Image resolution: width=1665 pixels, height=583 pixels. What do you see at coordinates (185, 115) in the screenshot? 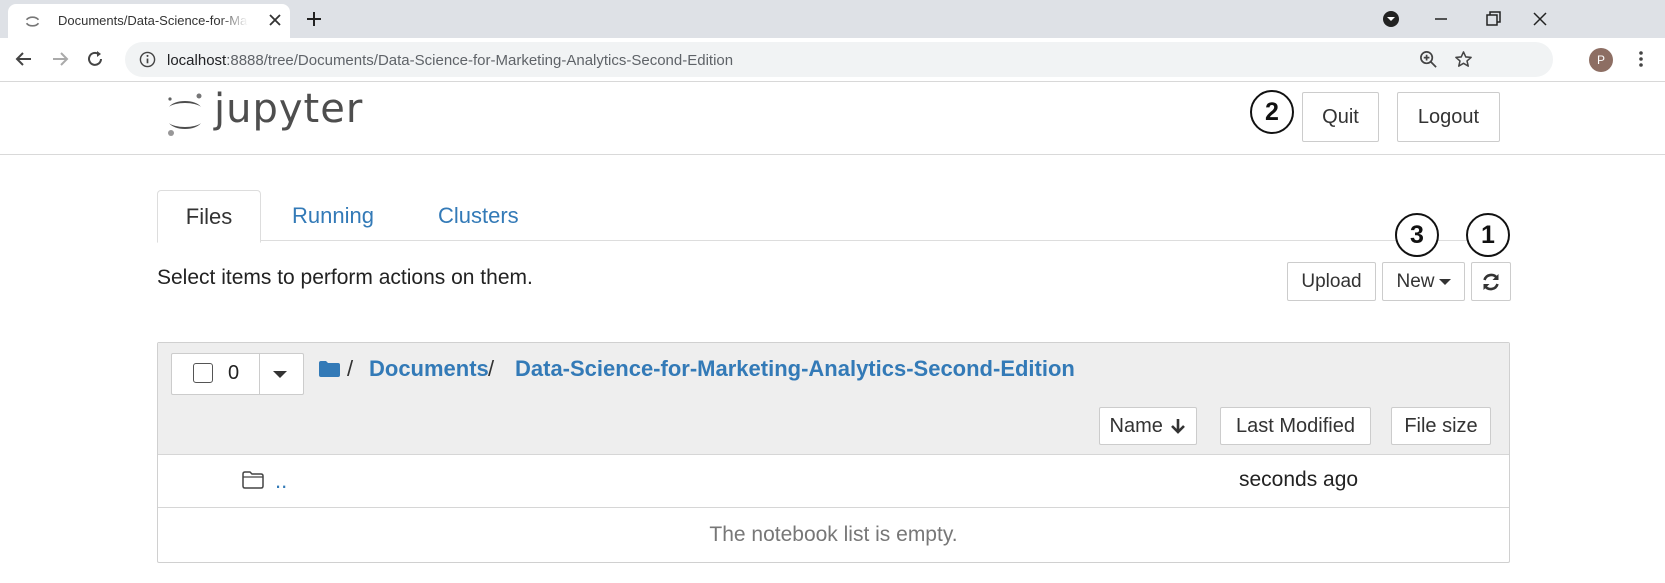
I see `jupyter-logo-icon` at bounding box center [185, 115].